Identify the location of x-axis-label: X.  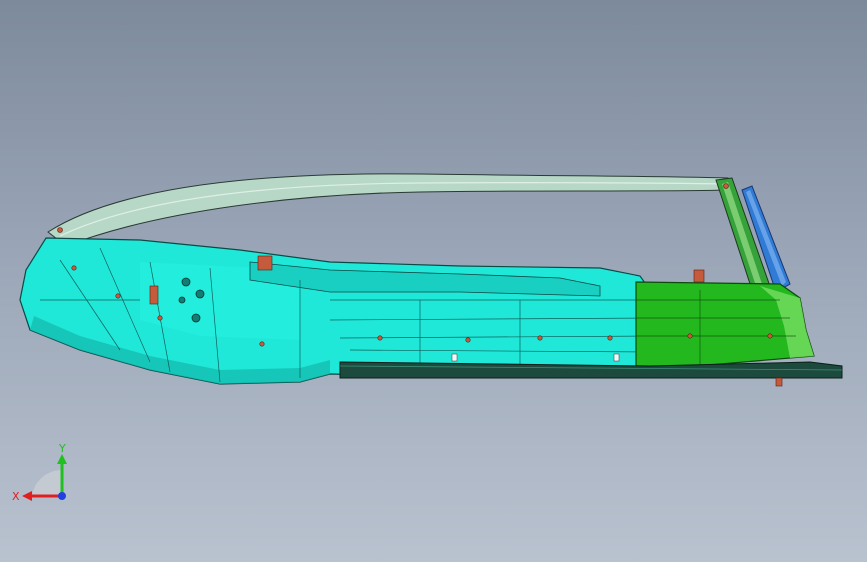
(16, 496).